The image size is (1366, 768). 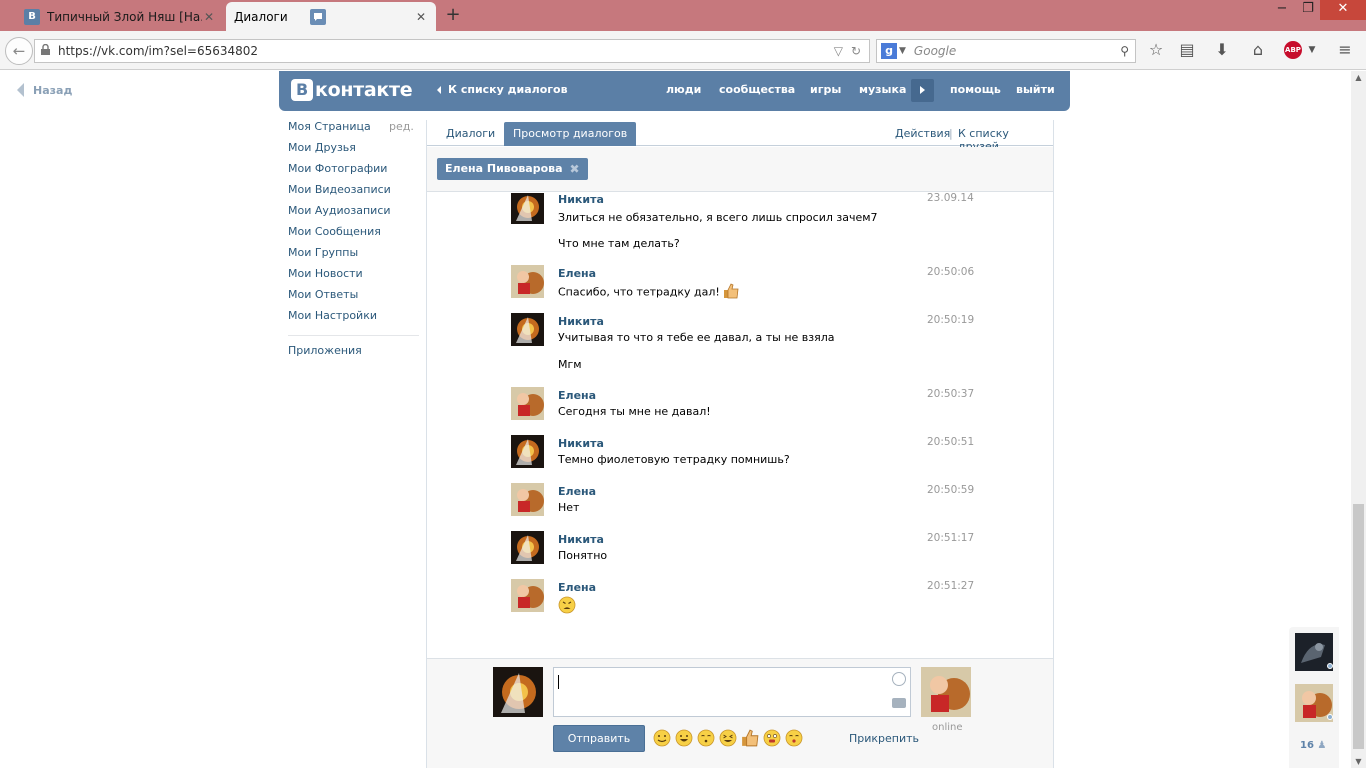 What do you see at coordinates (354, 319) in the screenshot?
I see `sidebar-item-settings: Мои Настройки` at bounding box center [354, 319].